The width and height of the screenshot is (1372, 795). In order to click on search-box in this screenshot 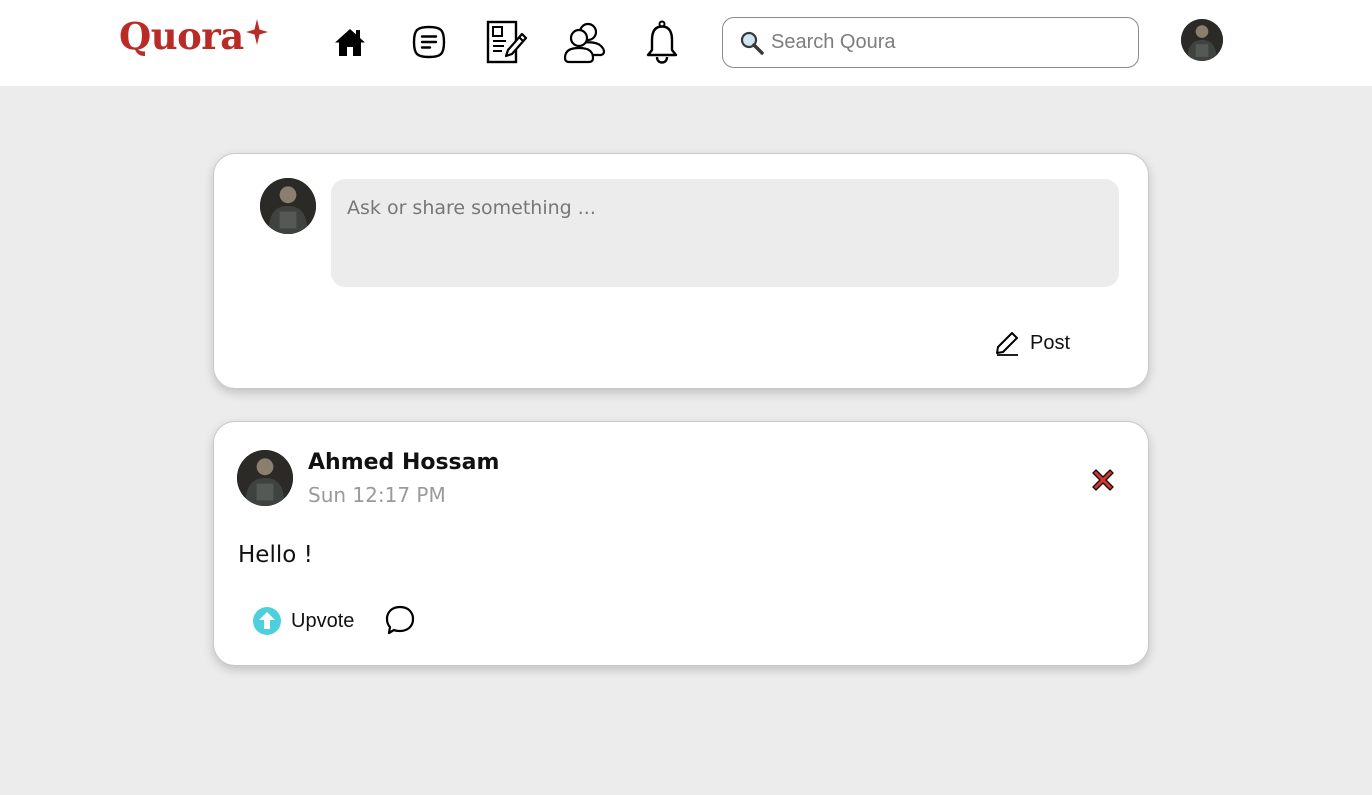, I will do `click(930, 42)`.